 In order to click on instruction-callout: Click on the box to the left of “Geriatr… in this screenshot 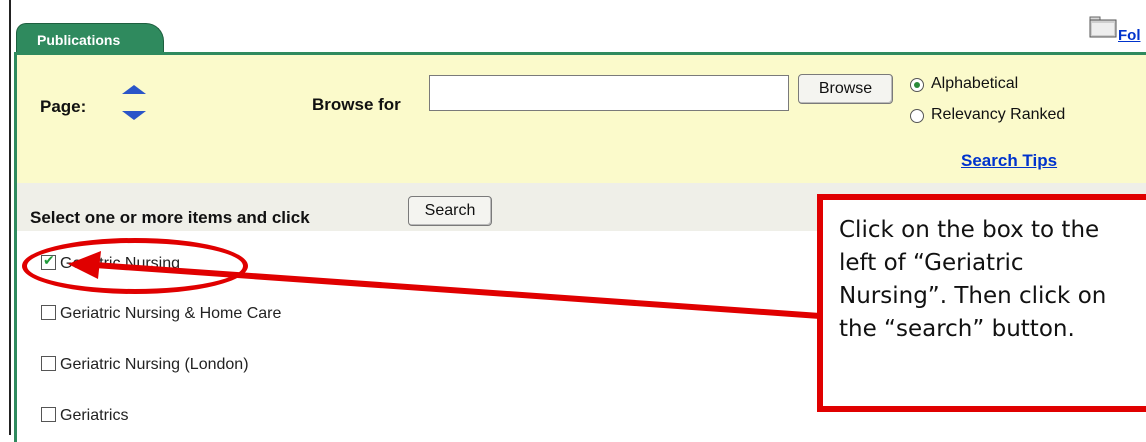, I will do `click(981, 303)`.